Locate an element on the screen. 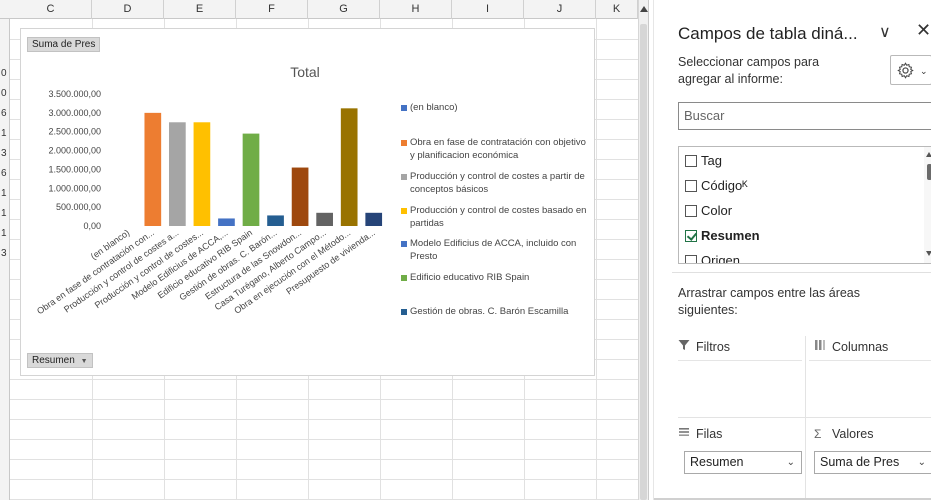 This screenshot has width=931, height=500. legend-label: Gestión de obras. C. Barón Escamilla is located at coordinates (489, 311).